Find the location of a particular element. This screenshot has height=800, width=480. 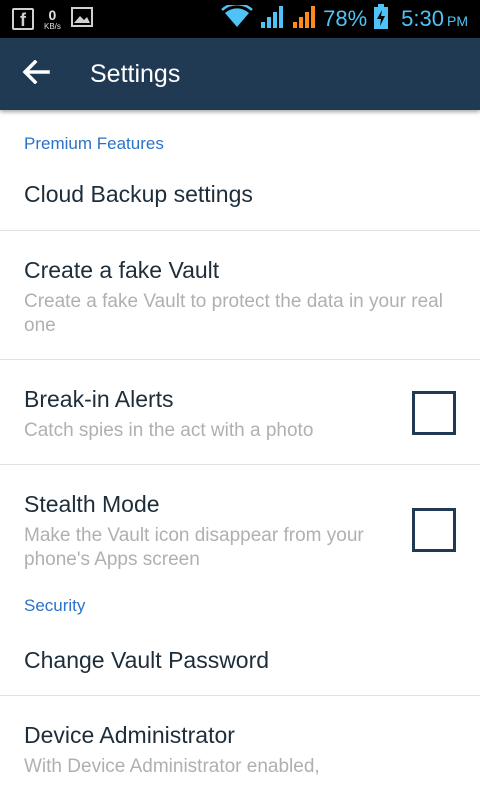

pref-title: Break-in Alerts is located at coordinates (99, 399).